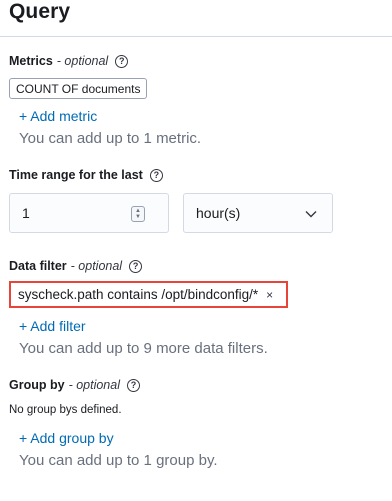  I want to click on metrics-help-icon: ?, so click(122, 61).